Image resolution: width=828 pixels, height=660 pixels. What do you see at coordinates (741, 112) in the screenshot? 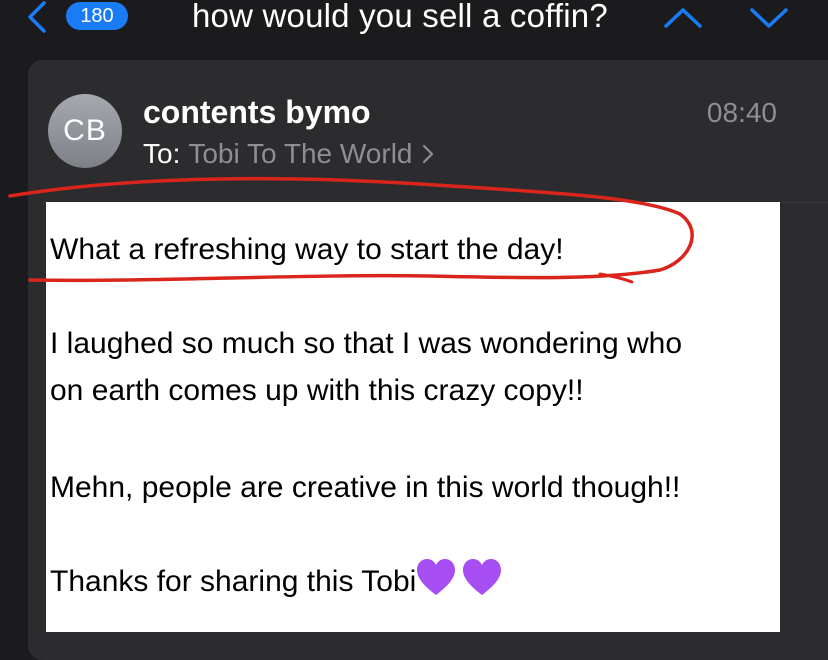
I see `message-time: 08:40` at bounding box center [741, 112].